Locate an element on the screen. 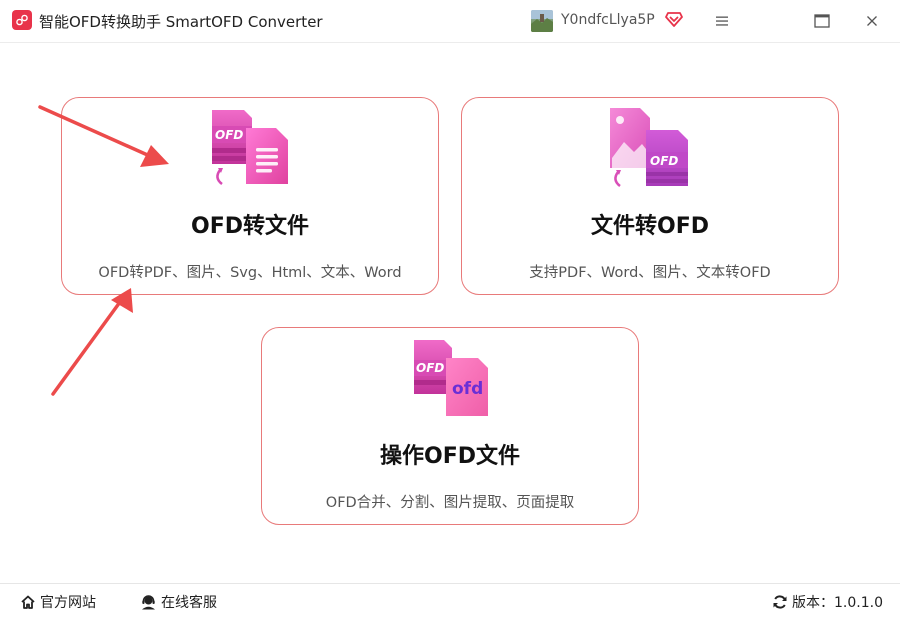 This screenshot has width=900, height=618. card-title: OFD转文件 is located at coordinates (250, 226).